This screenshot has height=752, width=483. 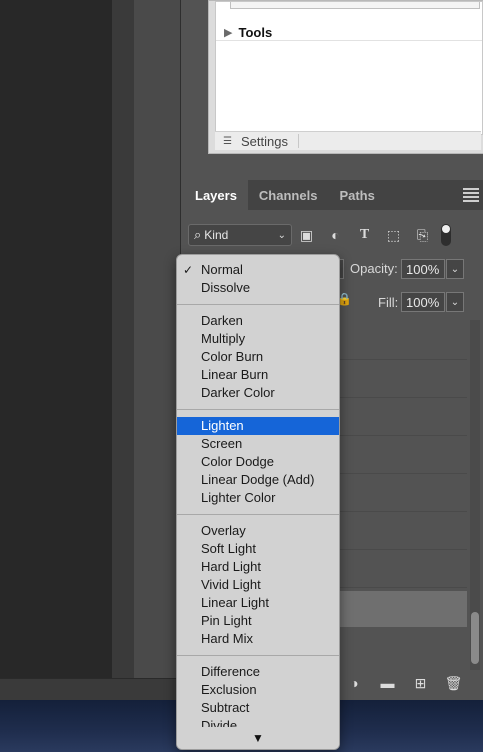 I want to click on menu-item-screen: Screen, so click(x=258, y=444).